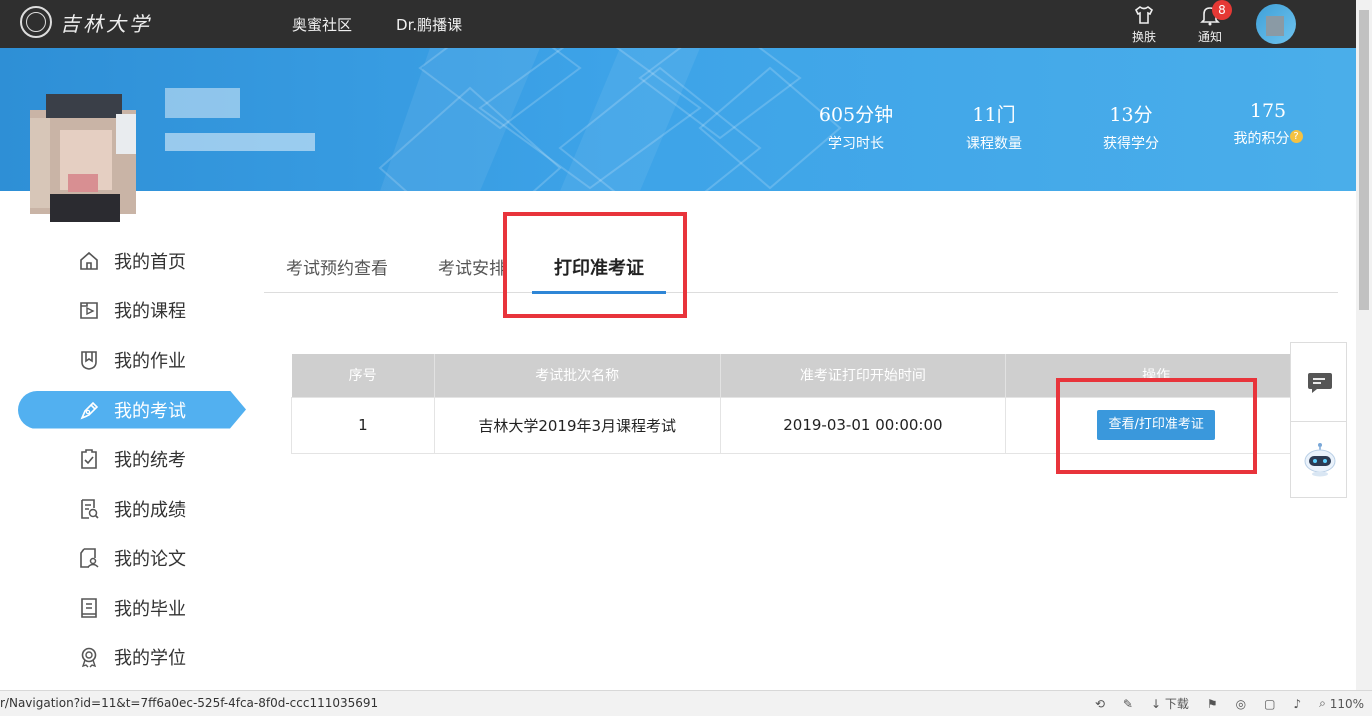 The image size is (1372, 716). I want to click on browser-icon: ◎, so click(1241, 704).